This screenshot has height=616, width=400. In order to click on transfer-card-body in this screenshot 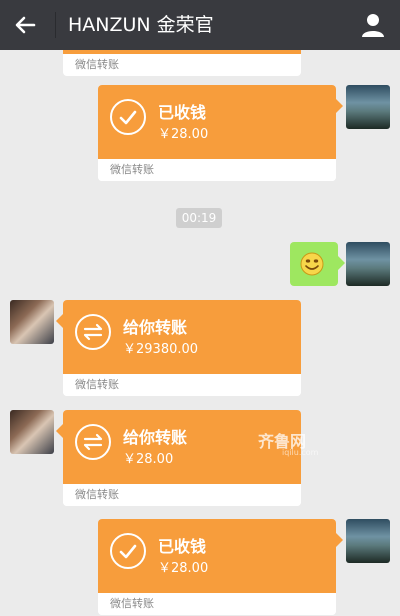, I will do `click(182, 52)`.